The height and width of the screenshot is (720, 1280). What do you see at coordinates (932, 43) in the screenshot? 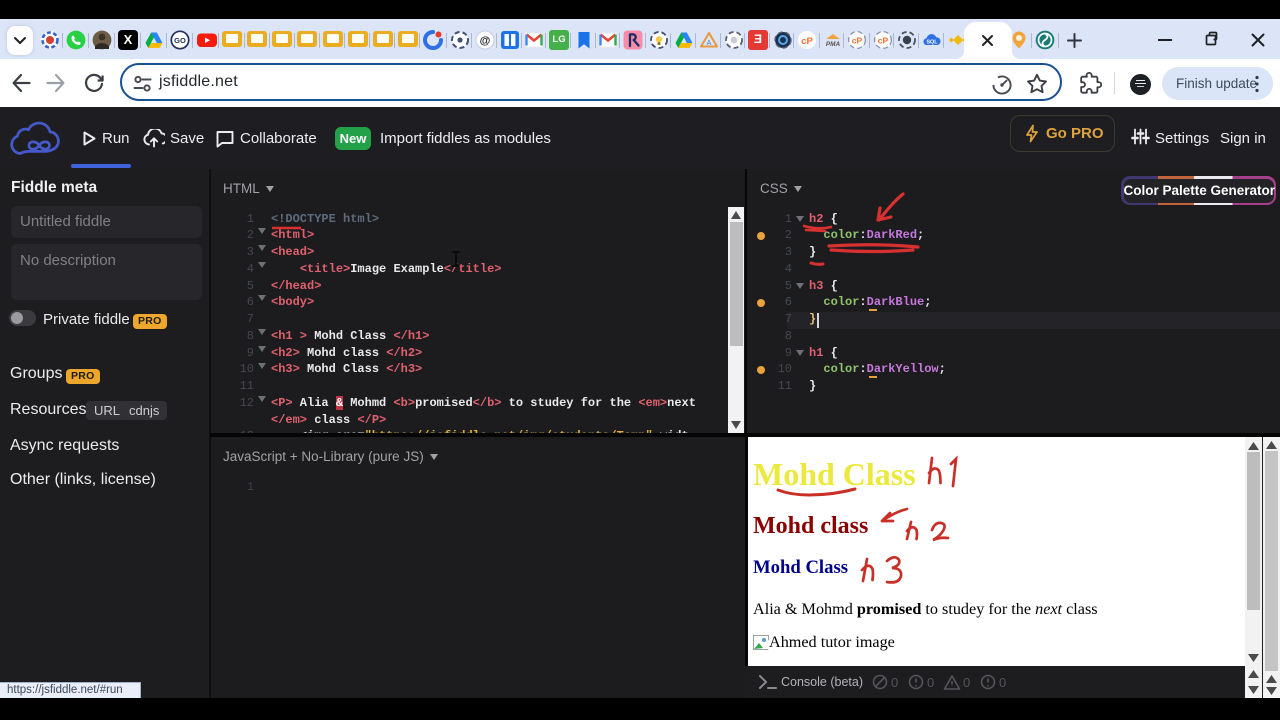
I see `svg-text: SQL` at bounding box center [932, 43].